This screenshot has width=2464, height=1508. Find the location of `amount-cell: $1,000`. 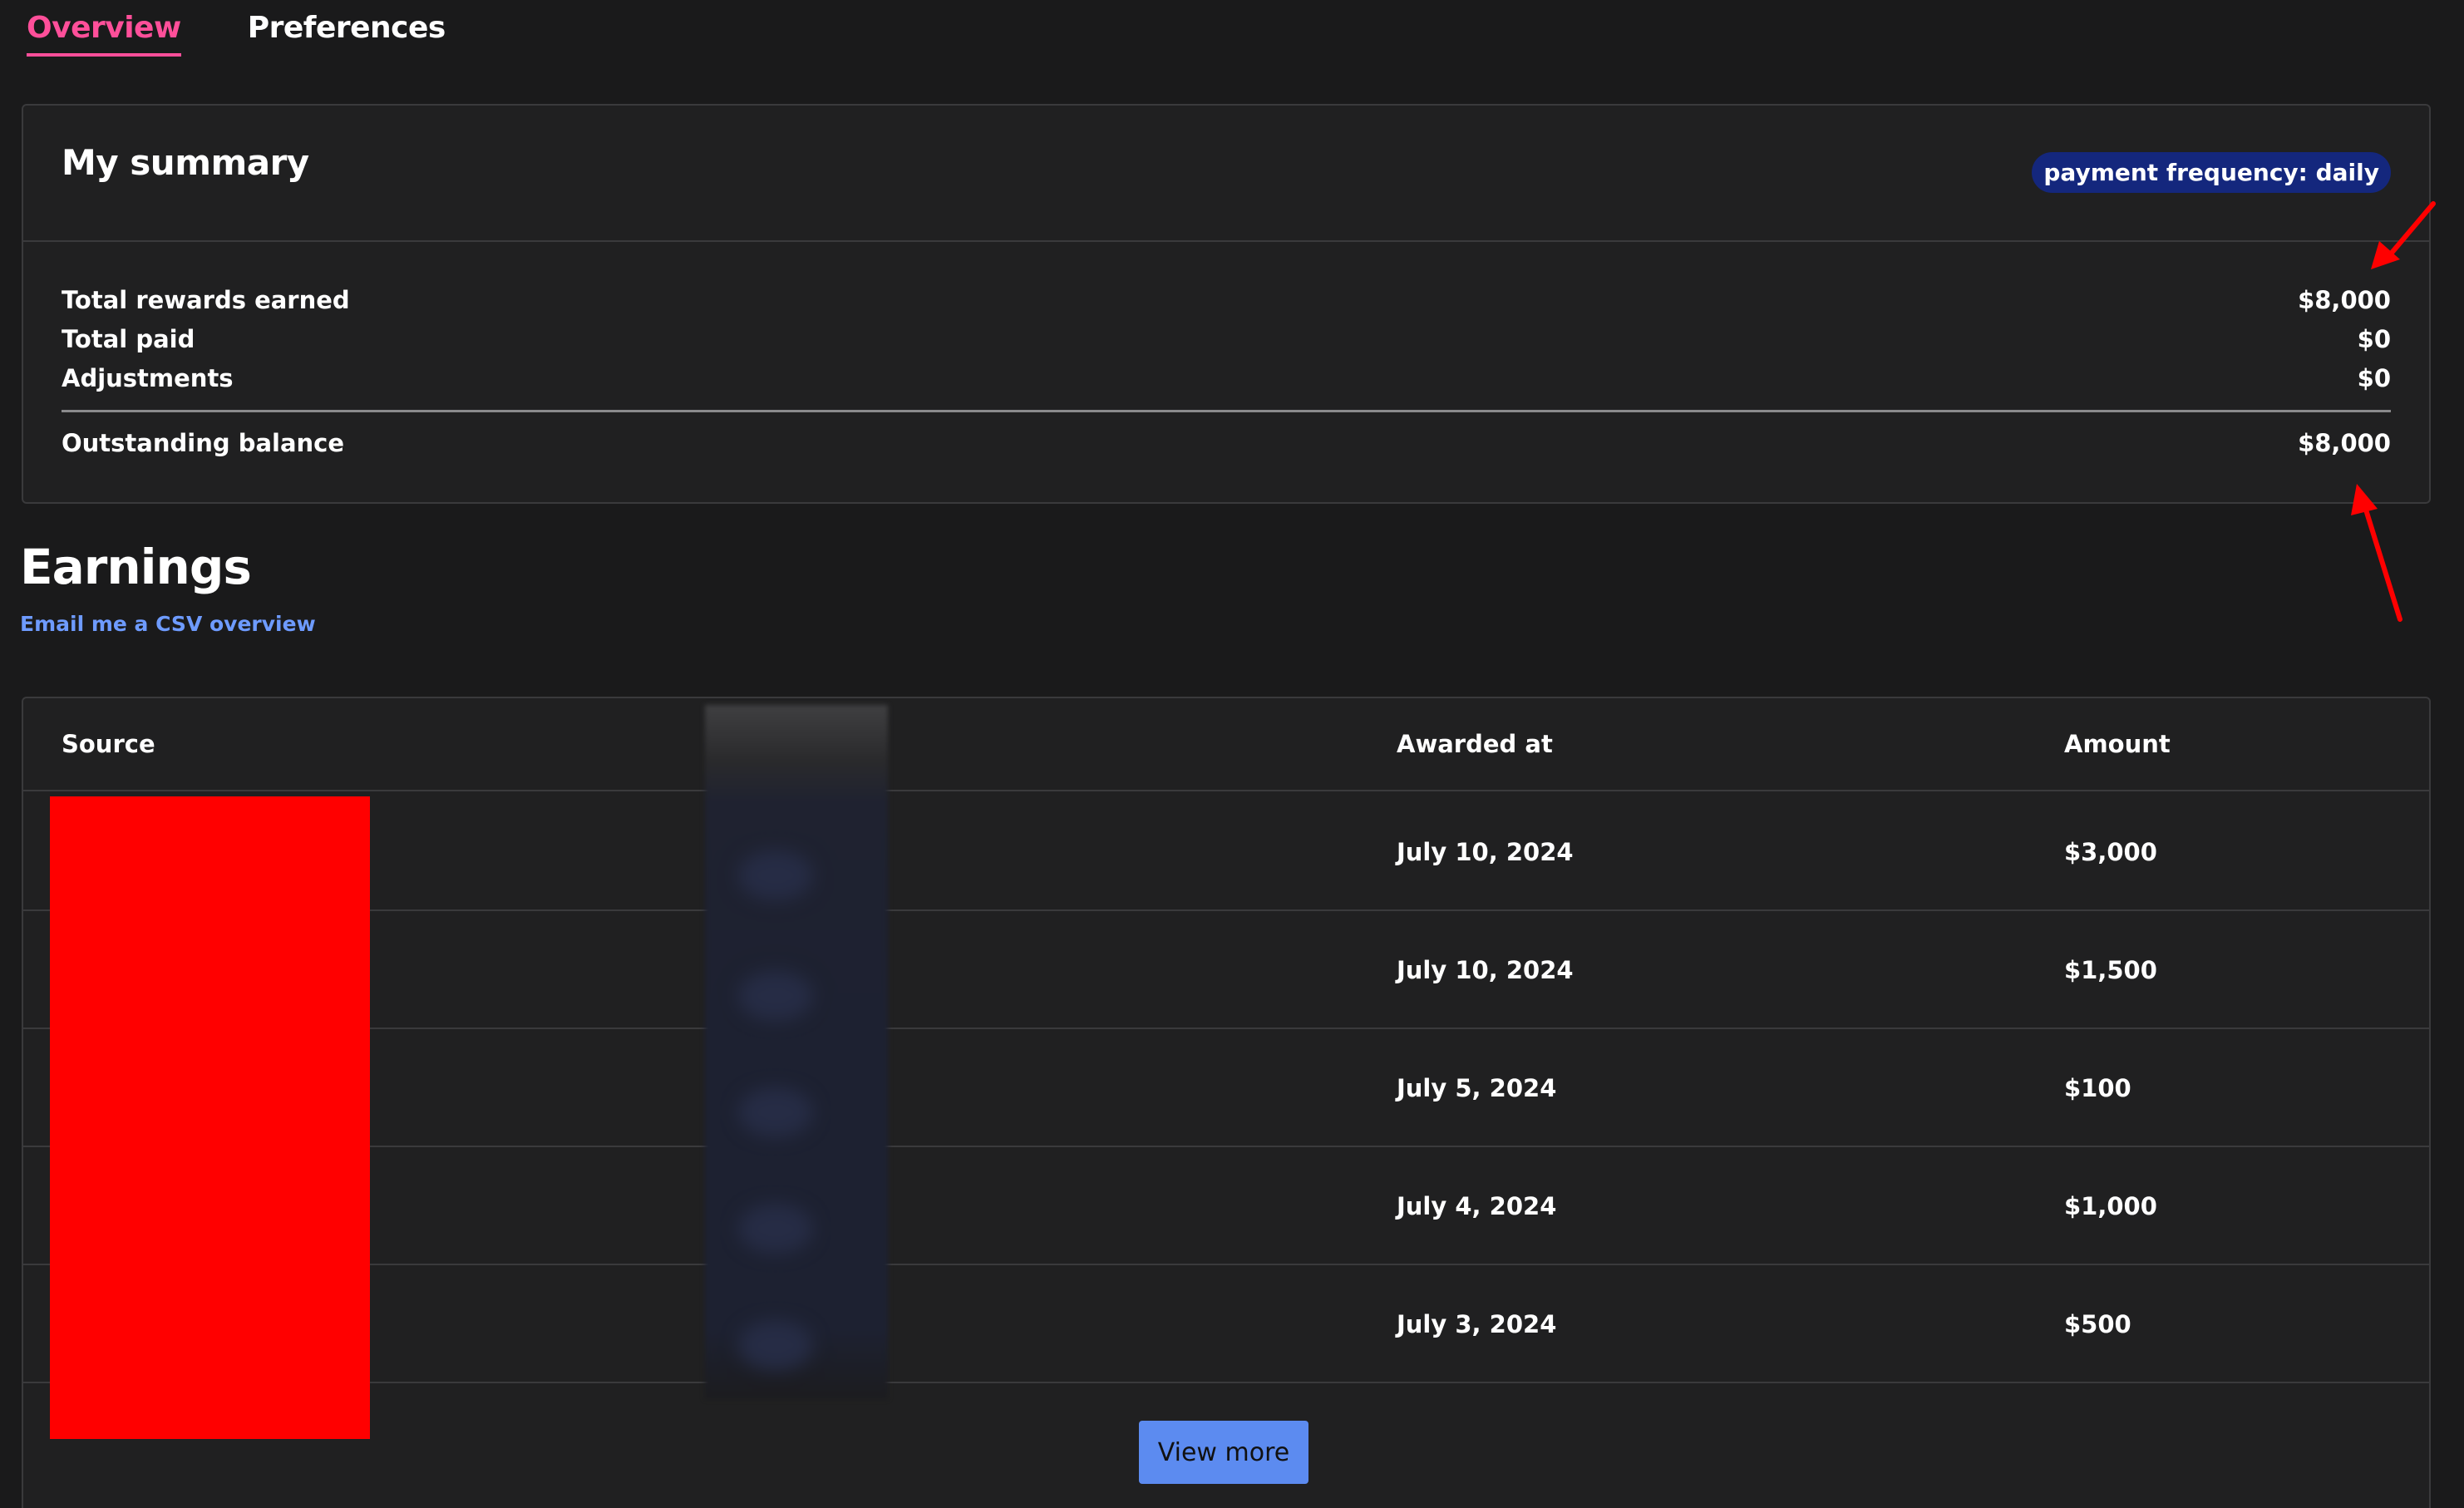

amount-cell: $1,000 is located at coordinates (2110, 1206).